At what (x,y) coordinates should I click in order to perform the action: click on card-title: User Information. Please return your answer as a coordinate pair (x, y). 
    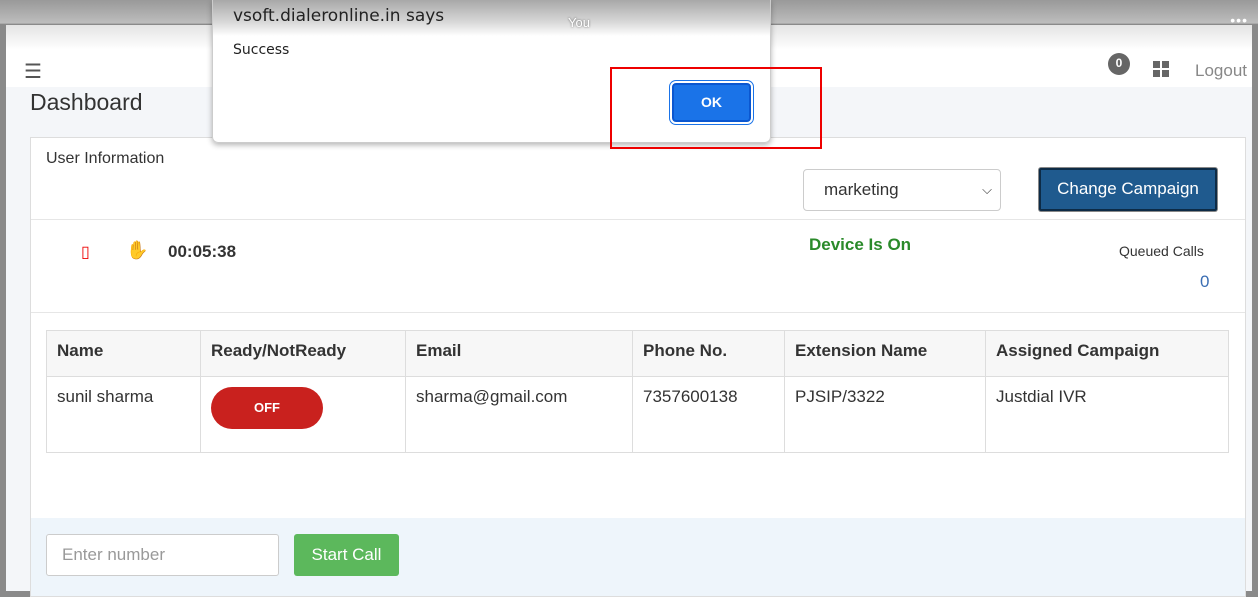
    Looking at the image, I should click on (105, 158).